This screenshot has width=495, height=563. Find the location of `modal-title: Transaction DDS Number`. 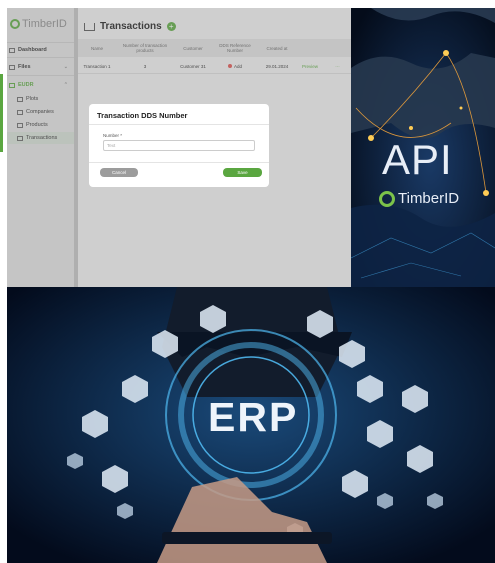

modal-title: Transaction DDS Number is located at coordinates (142, 115).